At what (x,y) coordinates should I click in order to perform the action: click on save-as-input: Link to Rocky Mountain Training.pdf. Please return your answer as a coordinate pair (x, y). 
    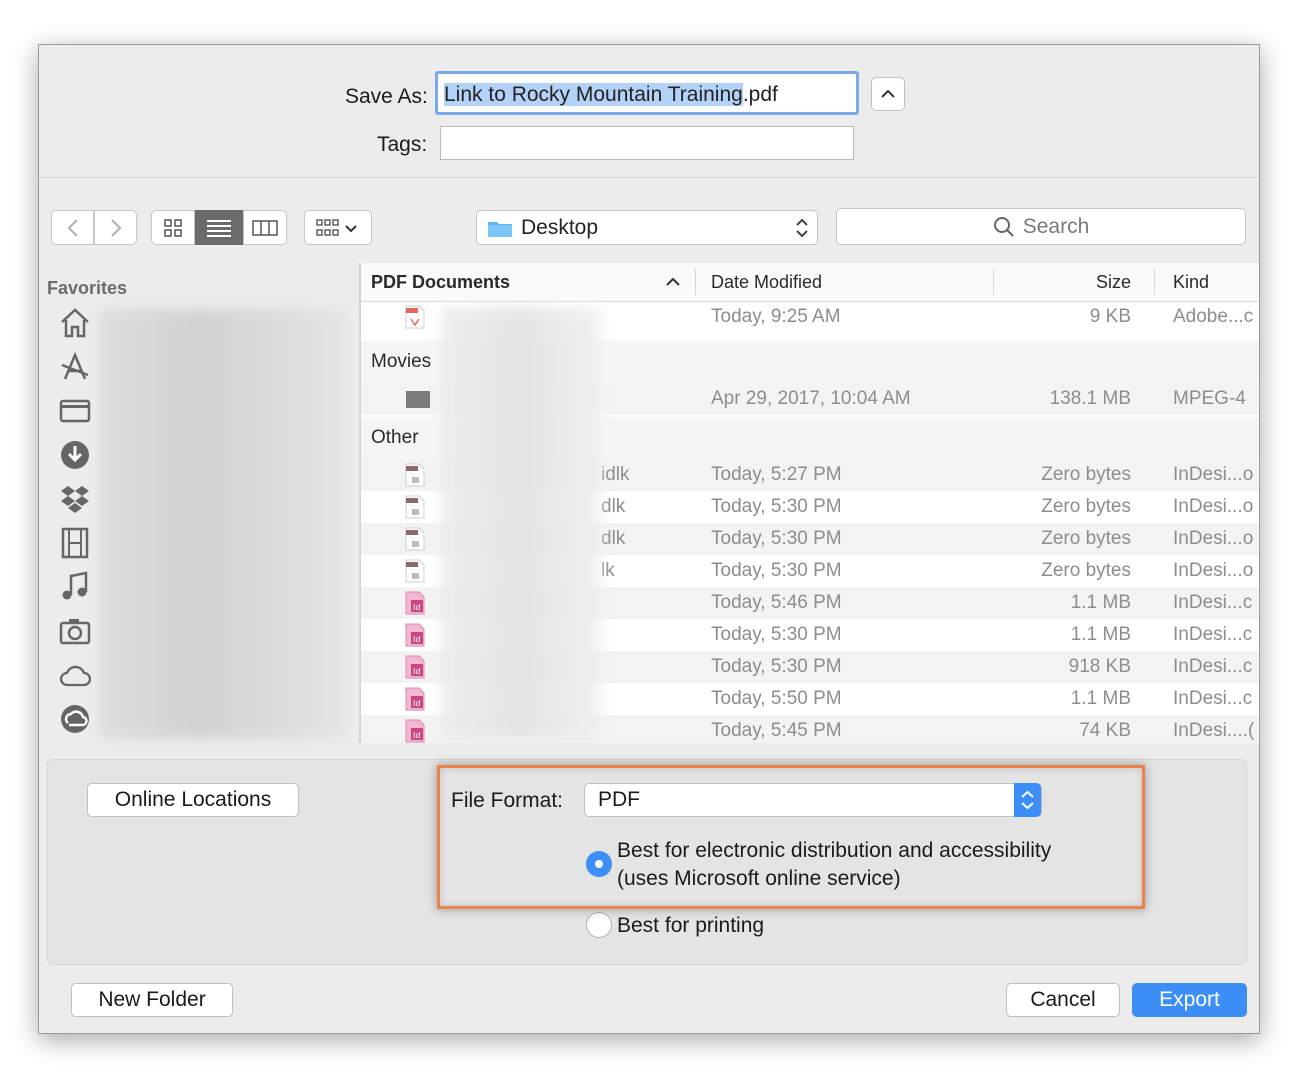
    Looking at the image, I should click on (647, 93).